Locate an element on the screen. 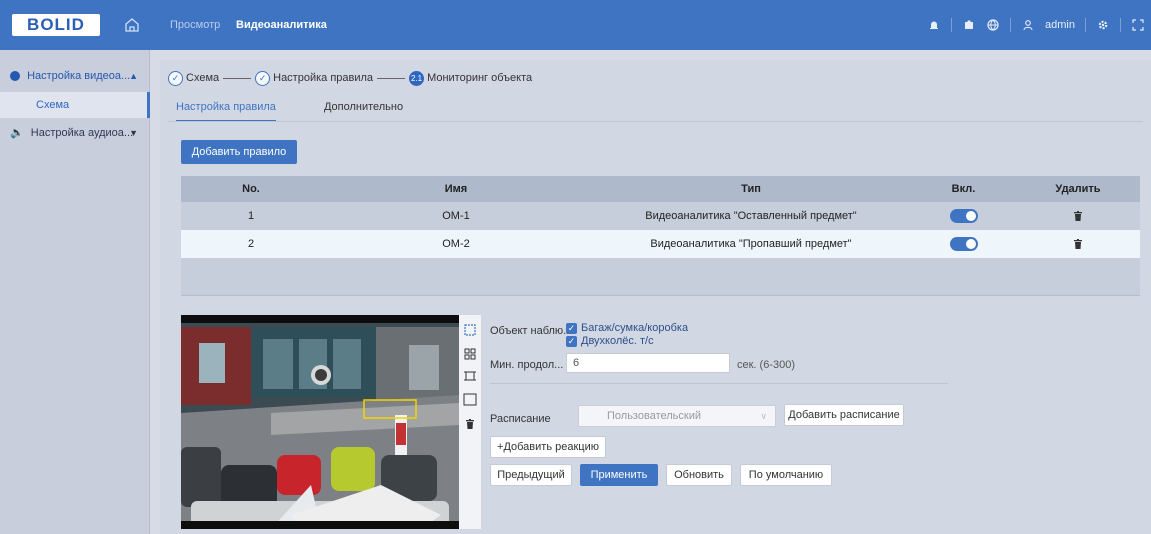 The height and width of the screenshot is (534, 1151). checkbox-luggage: ✓ Багаж/сумка/коробка is located at coordinates (627, 328).